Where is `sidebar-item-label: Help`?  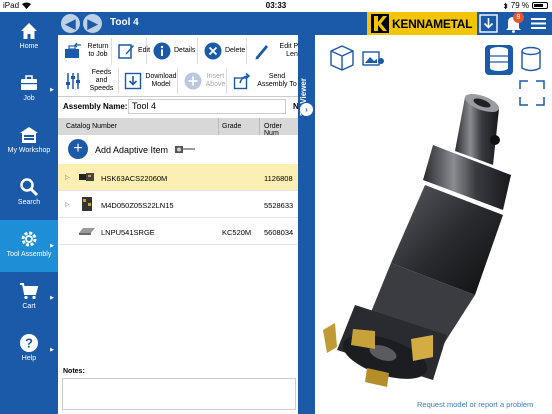 sidebar-item-label: Help is located at coordinates (29, 358).